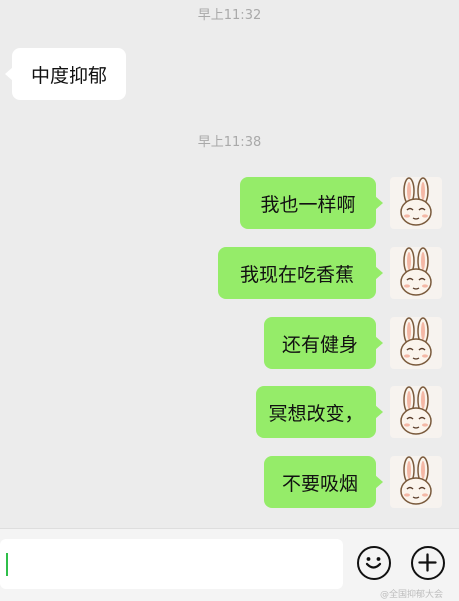 This screenshot has height=601, width=459. Describe the element at coordinates (319, 344) in the screenshot. I see `message-text: 还有健身` at that location.